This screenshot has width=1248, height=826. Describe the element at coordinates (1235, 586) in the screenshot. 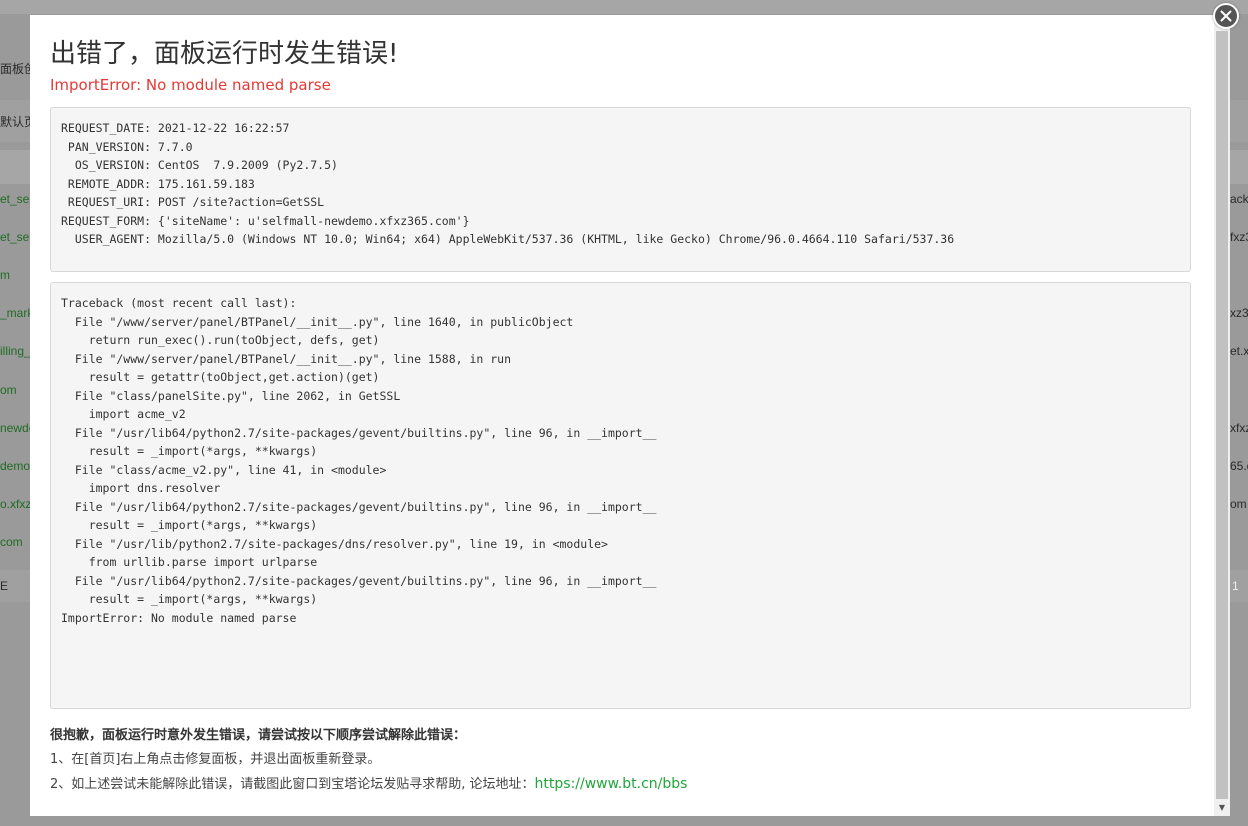

I see `bg-fragment: 1` at that location.